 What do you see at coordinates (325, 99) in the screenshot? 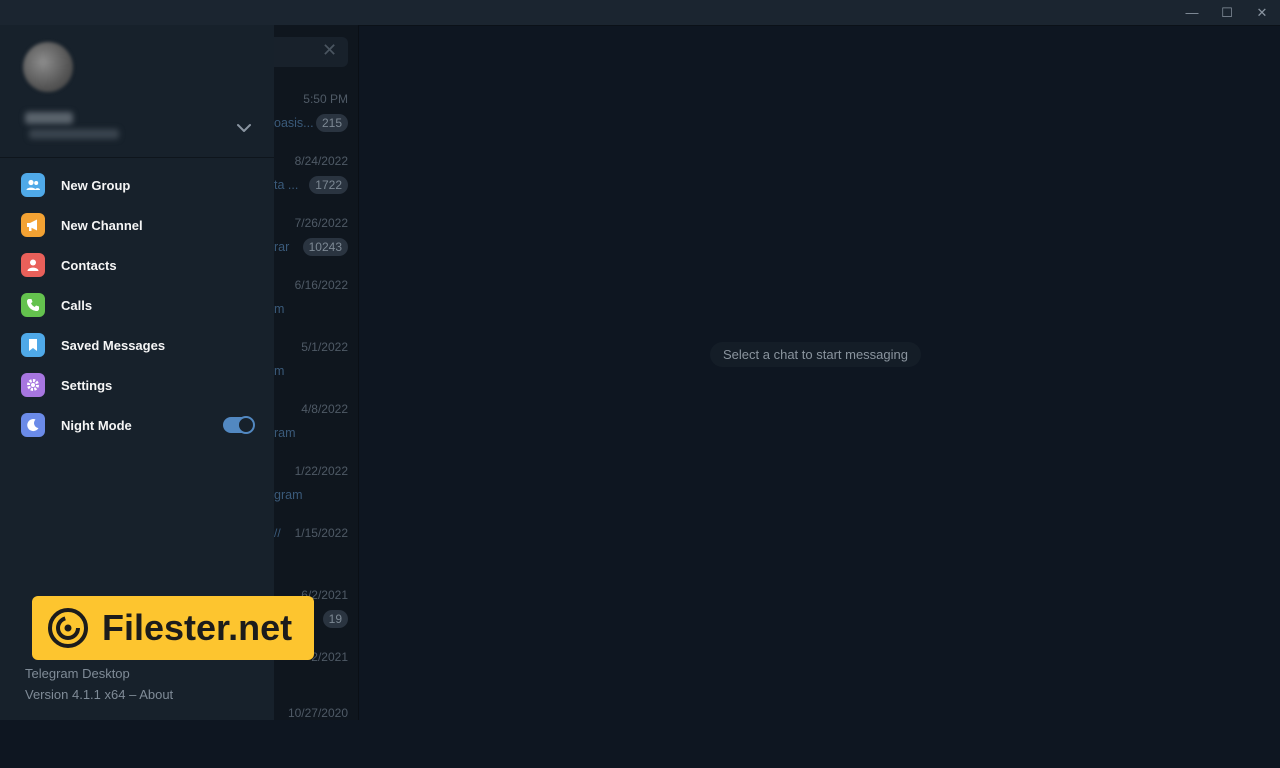
I see `chat-time: 5:50 PM` at bounding box center [325, 99].